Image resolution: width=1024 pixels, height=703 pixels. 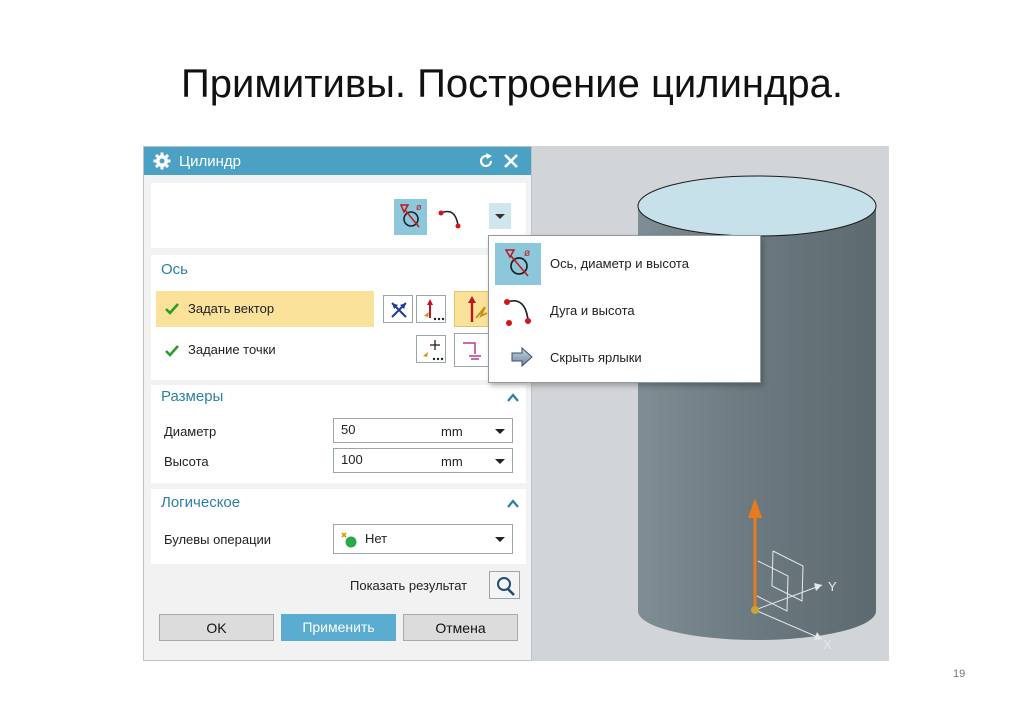 What do you see at coordinates (486, 163) in the screenshot?
I see `reset-icon` at bounding box center [486, 163].